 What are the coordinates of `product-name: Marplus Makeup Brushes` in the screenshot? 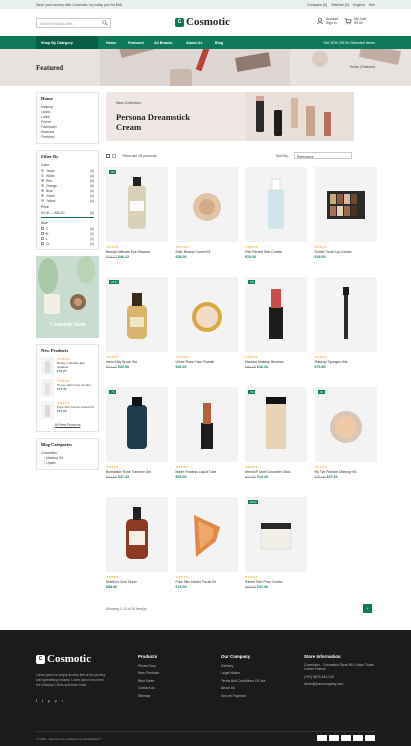 It's located at (276, 362).